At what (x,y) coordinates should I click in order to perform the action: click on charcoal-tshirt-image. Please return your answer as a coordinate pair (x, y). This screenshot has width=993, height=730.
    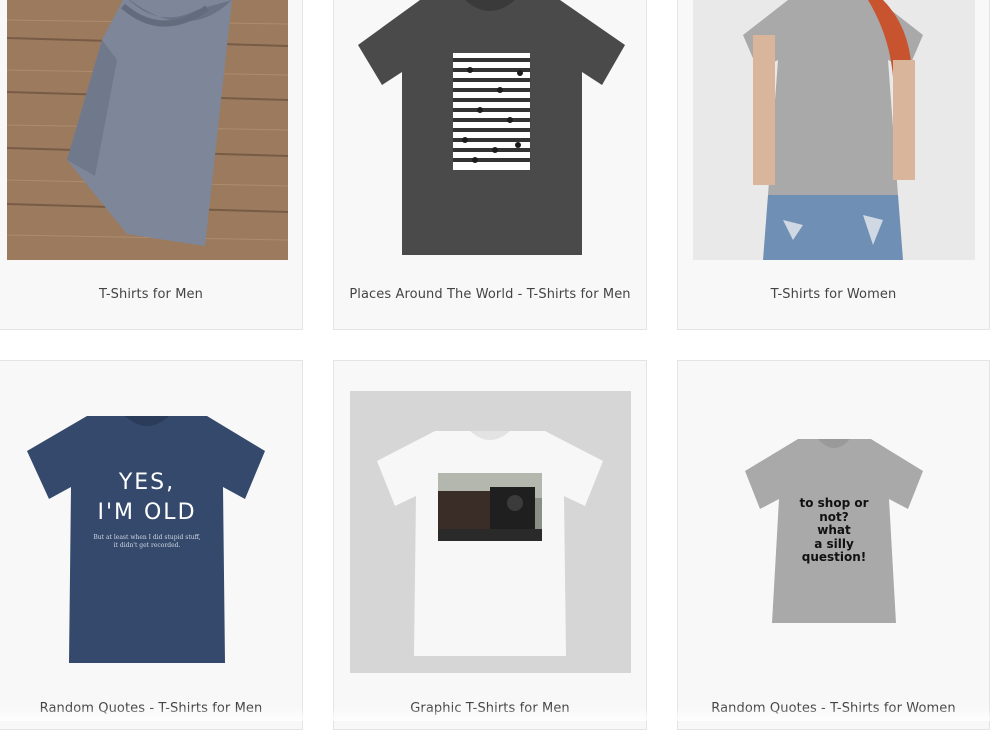
    Looking at the image, I should click on (490, 130).